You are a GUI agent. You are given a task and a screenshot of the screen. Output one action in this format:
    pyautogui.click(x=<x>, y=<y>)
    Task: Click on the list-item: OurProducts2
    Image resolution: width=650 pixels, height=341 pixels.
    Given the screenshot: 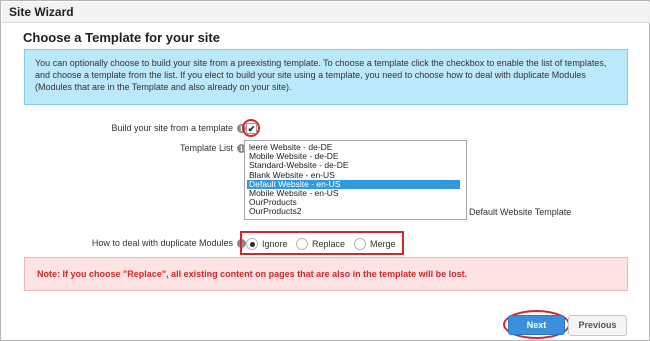 What is the action you would take?
    pyautogui.click(x=355, y=211)
    